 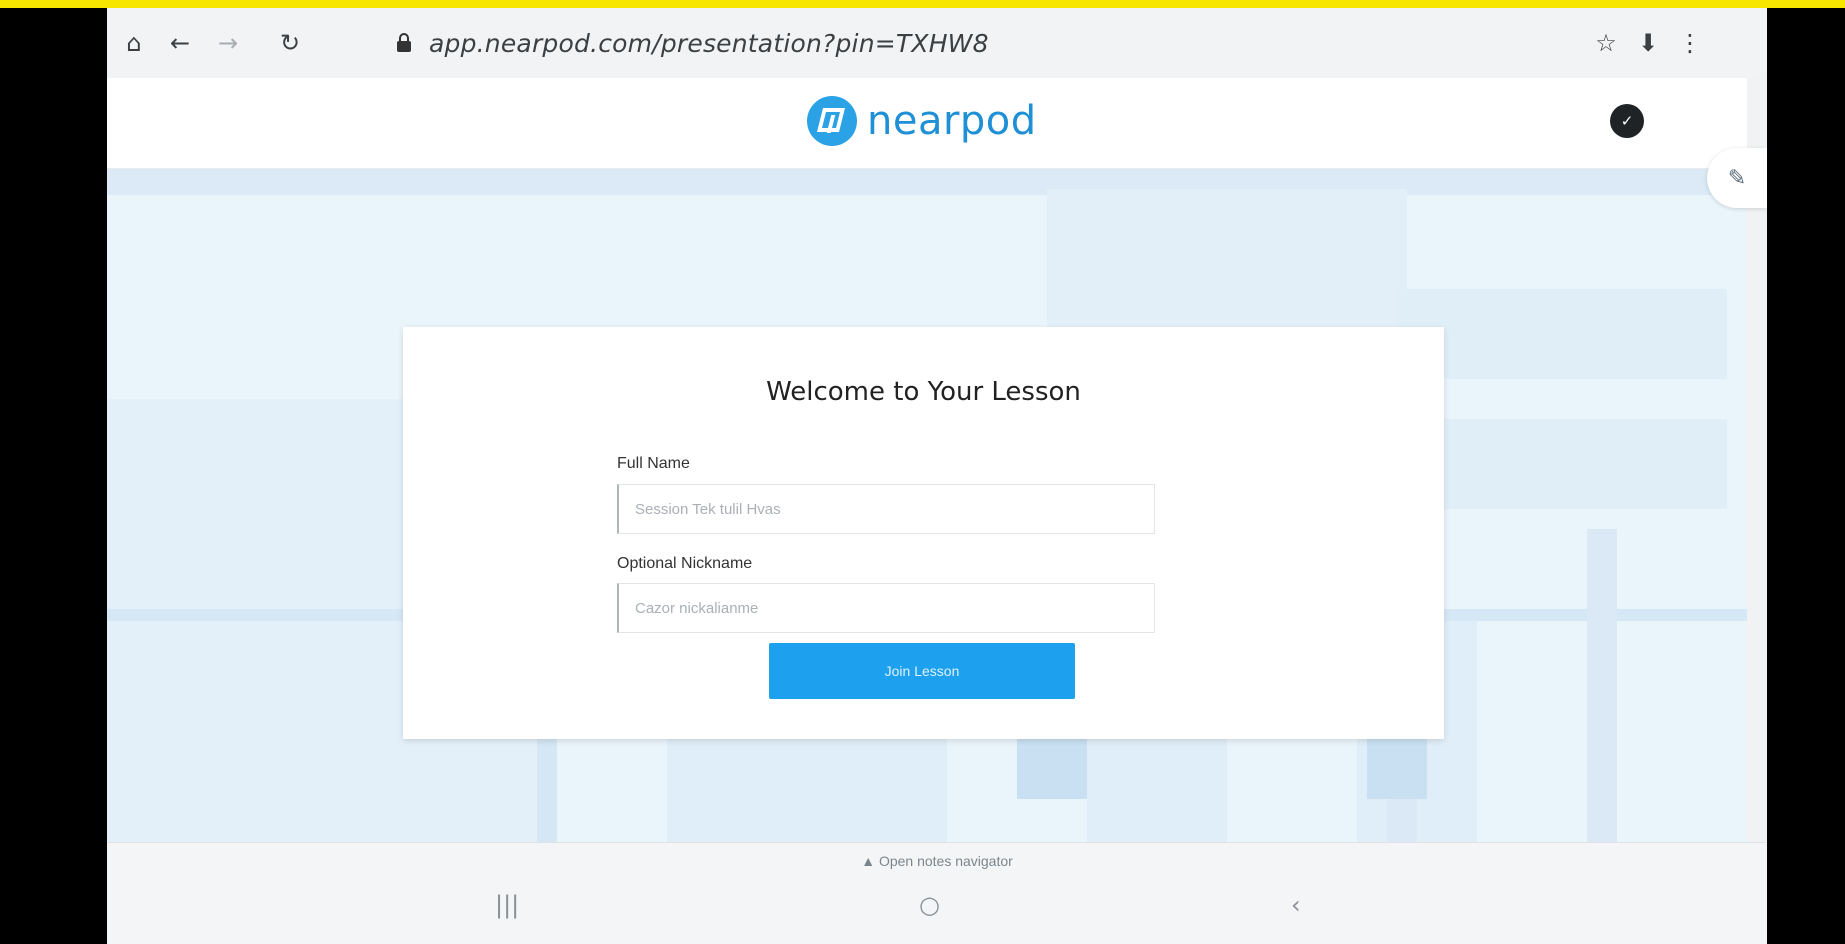 I want to click on join-lesson-button: Join Lesson, so click(x=922, y=671).